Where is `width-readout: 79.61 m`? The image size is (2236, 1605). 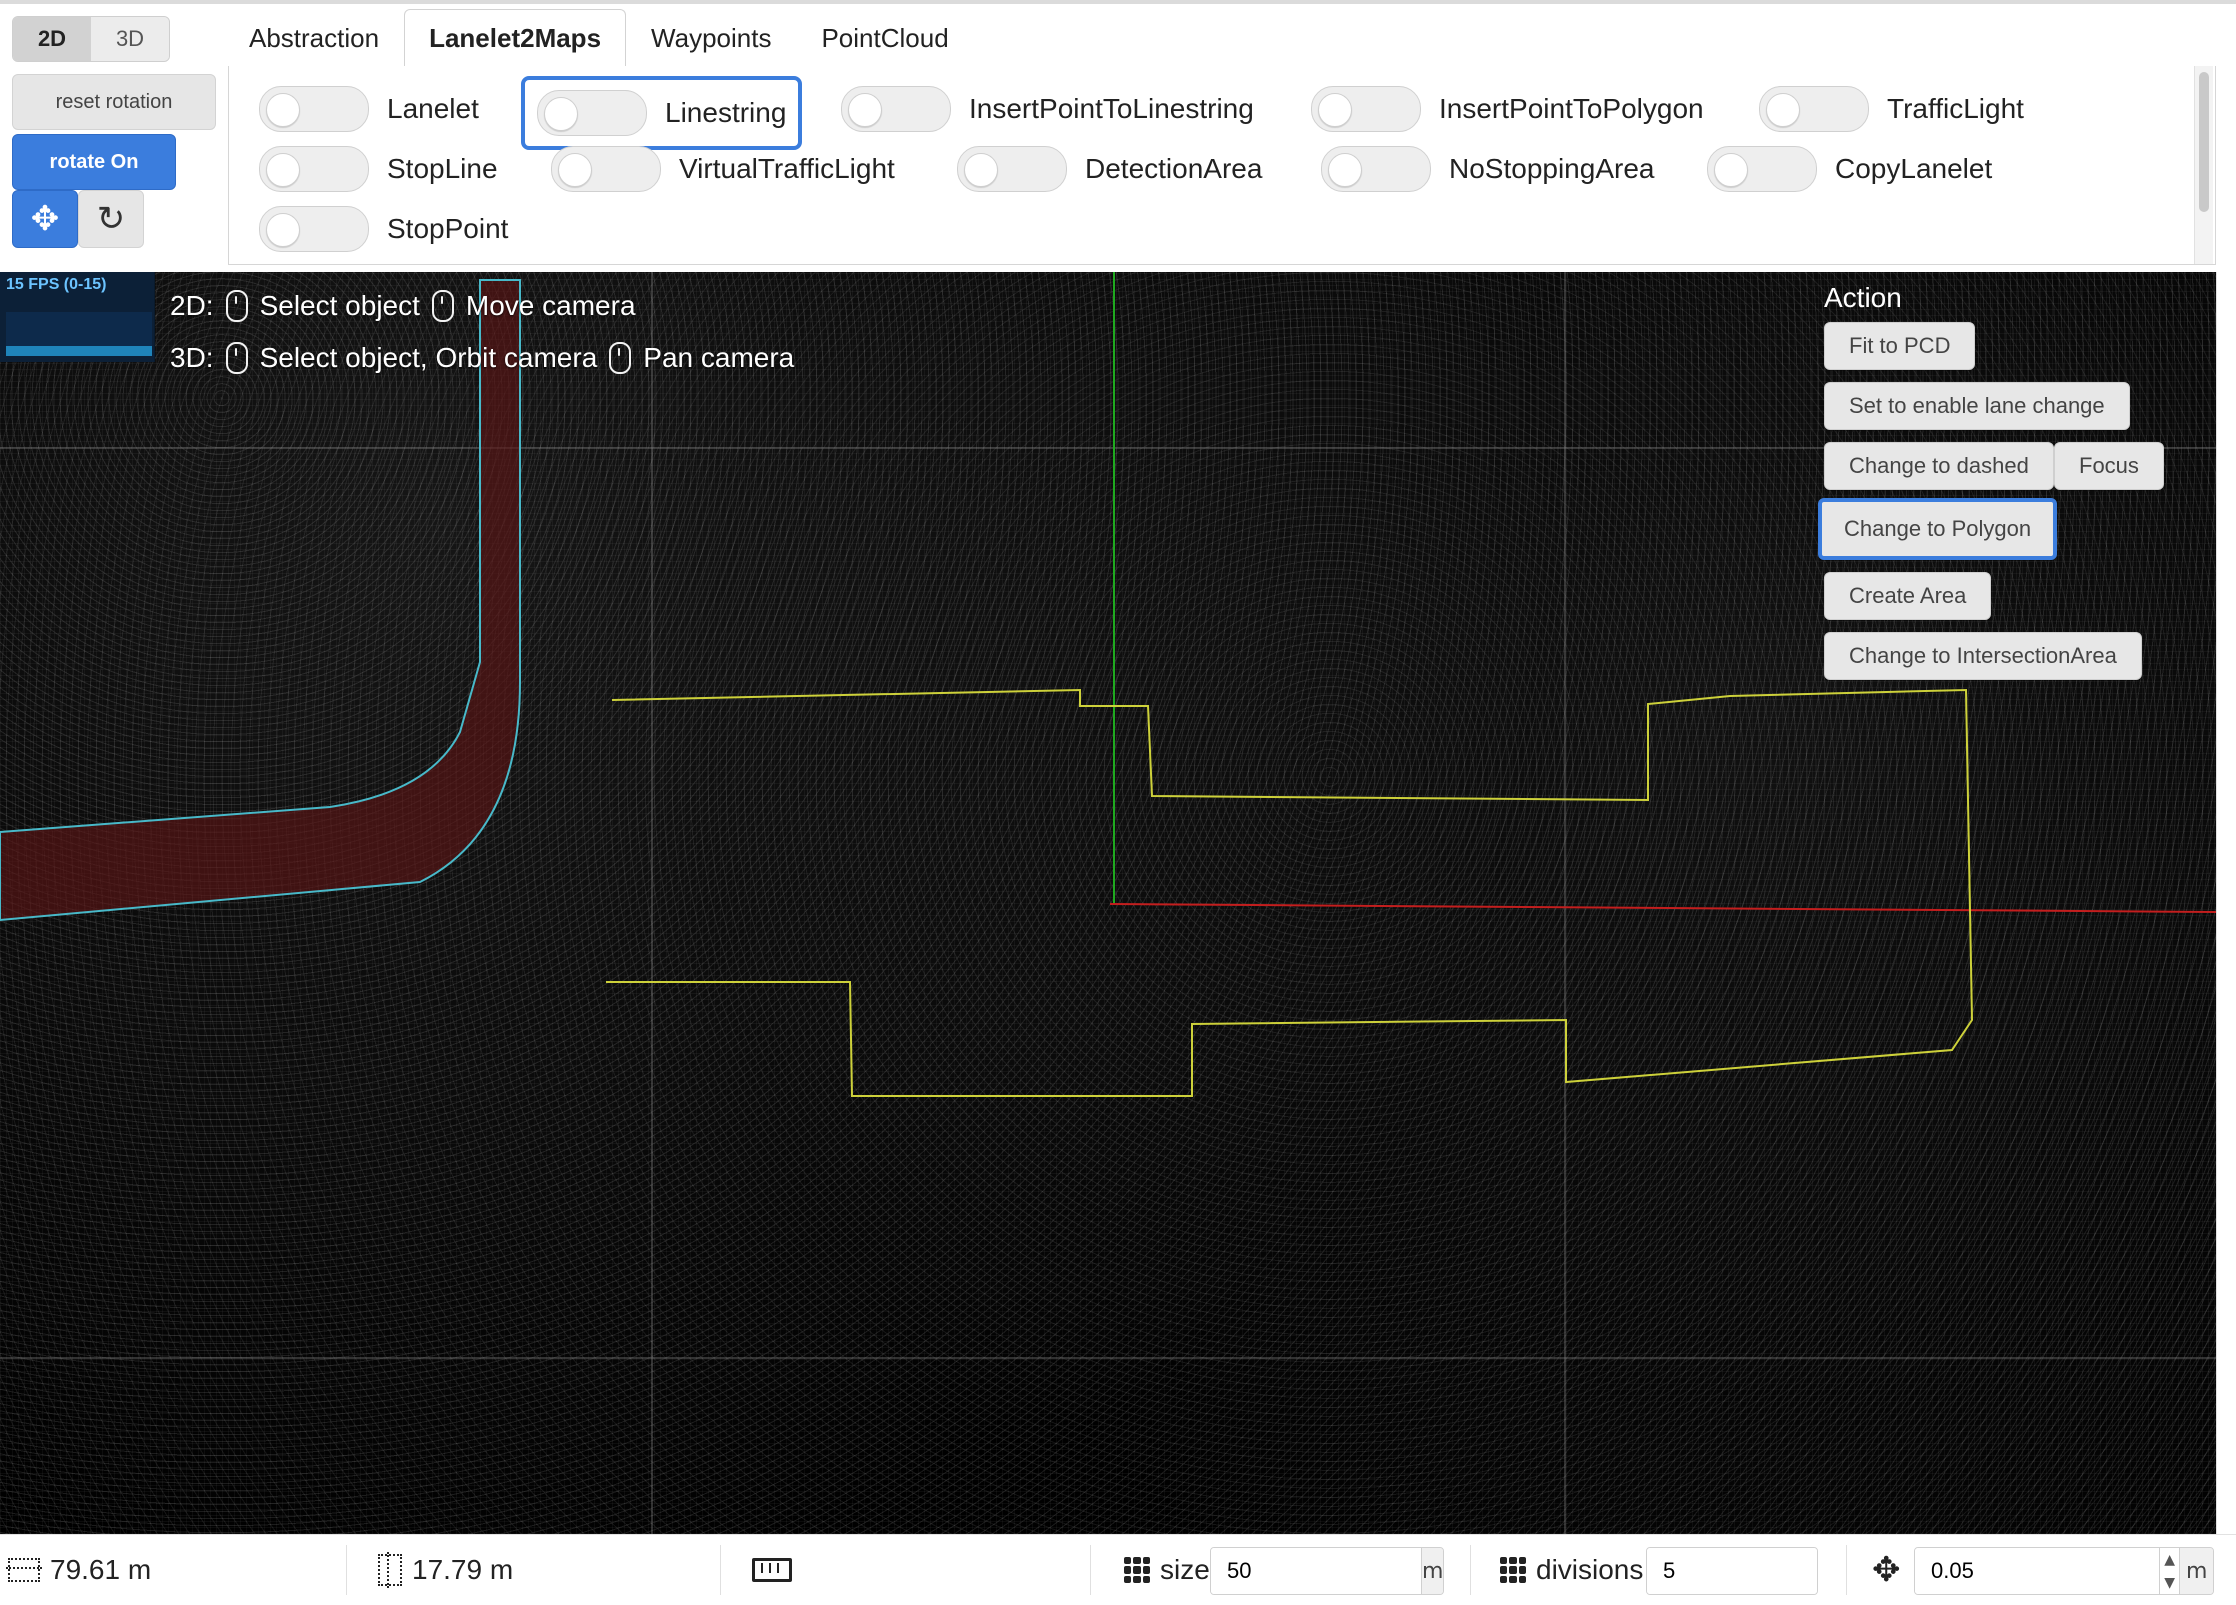
width-readout: 79.61 m is located at coordinates (78, 1570).